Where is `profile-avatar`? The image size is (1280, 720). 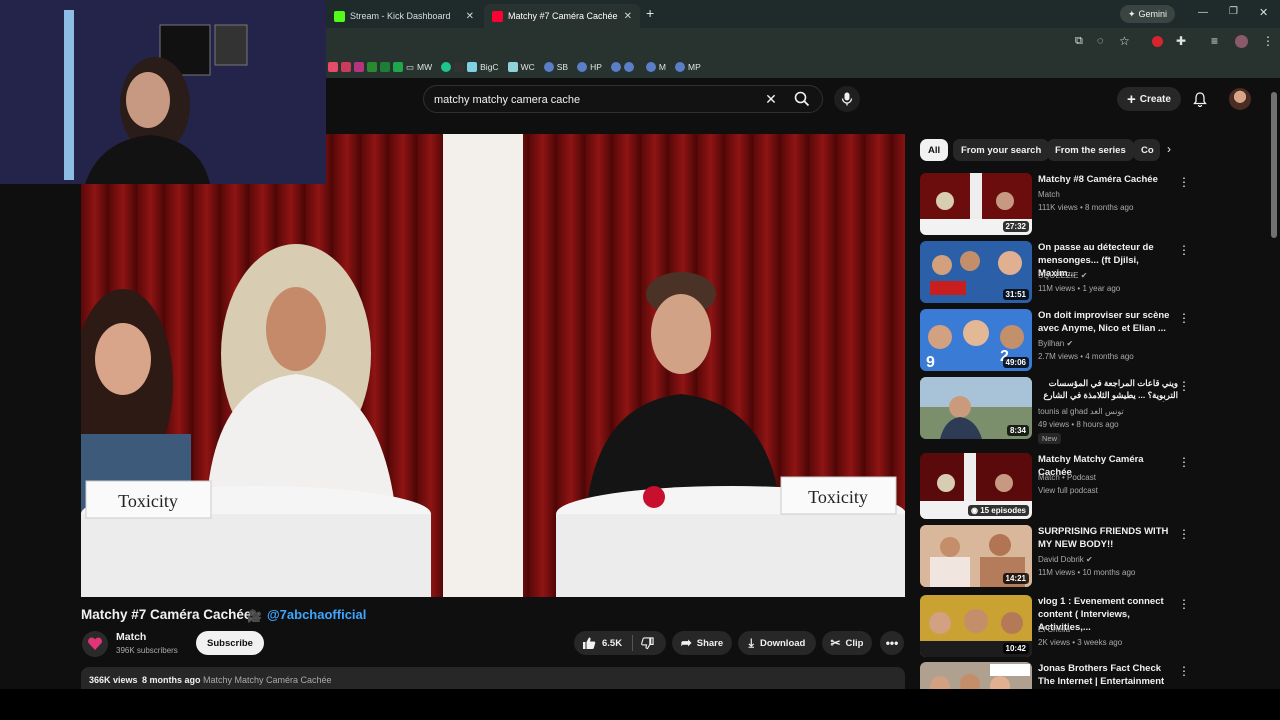 profile-avatar is located at coordinates (1241, 41).